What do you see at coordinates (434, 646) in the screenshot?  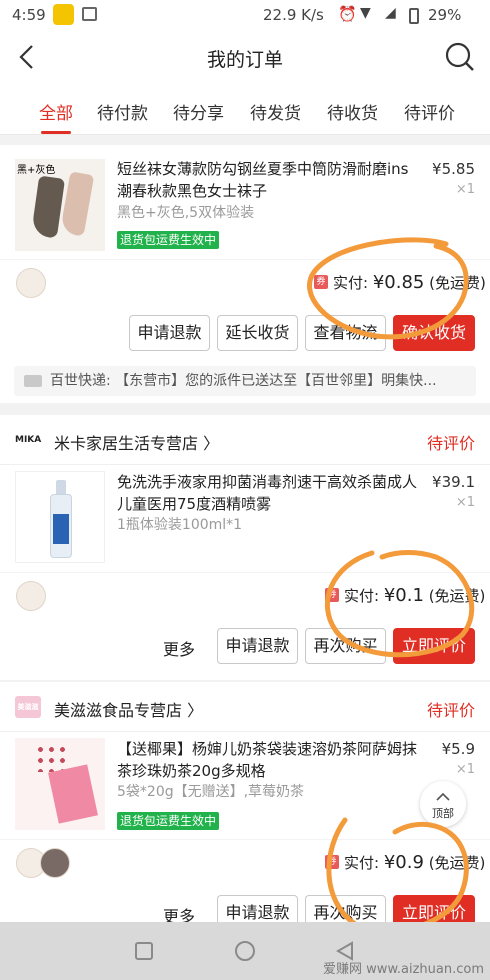 I see `review-now-button: 立即评价` at bounding box center [434, 646].